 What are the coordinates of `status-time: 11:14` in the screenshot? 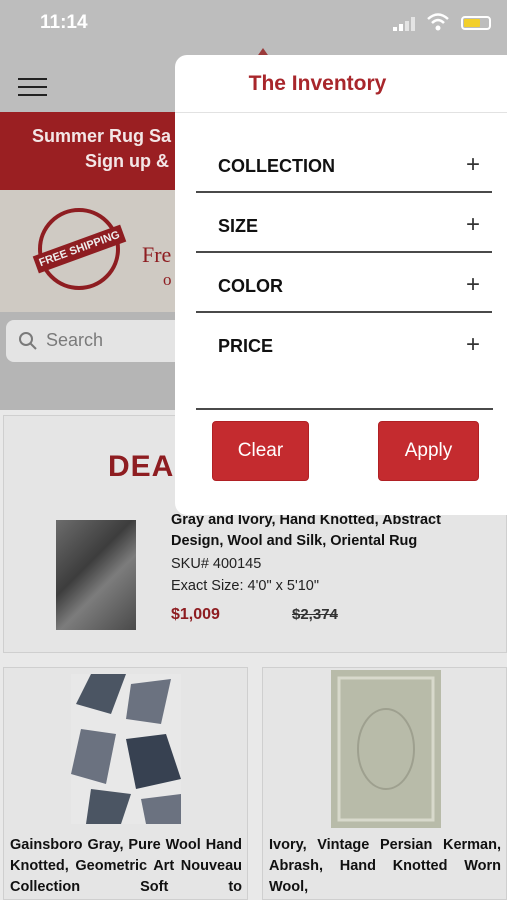 It's located at (64, 22).